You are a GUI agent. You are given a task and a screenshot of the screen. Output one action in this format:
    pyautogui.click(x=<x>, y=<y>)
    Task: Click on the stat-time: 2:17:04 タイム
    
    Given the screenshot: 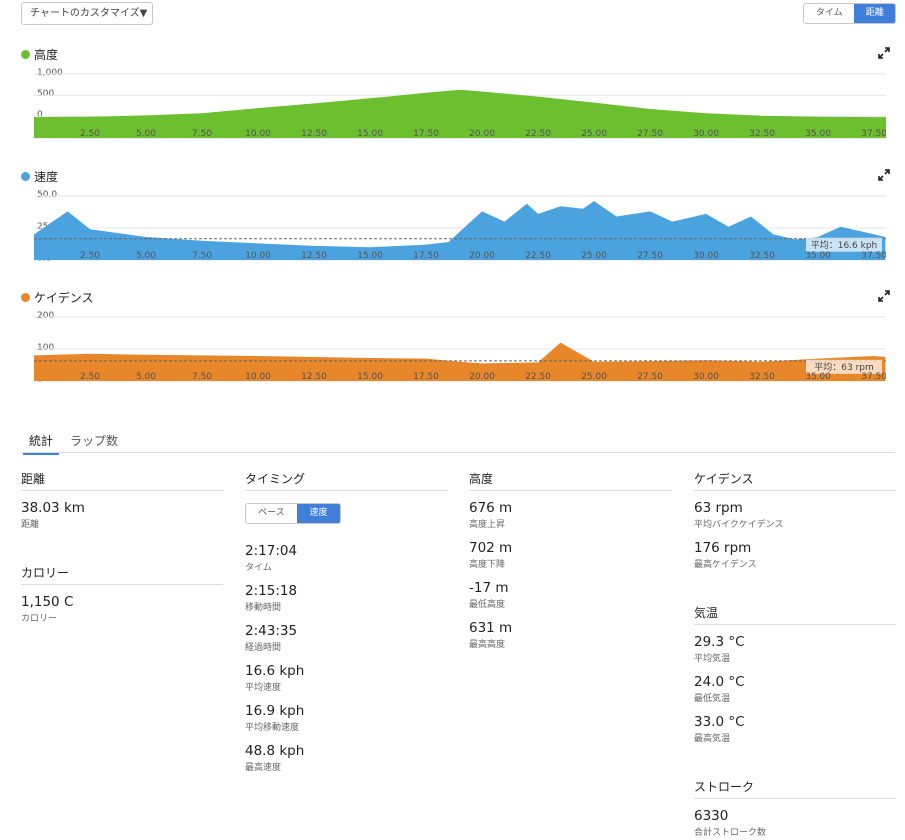 What is the action you would take?
    pyautogui.click(x=346, y=558)
    